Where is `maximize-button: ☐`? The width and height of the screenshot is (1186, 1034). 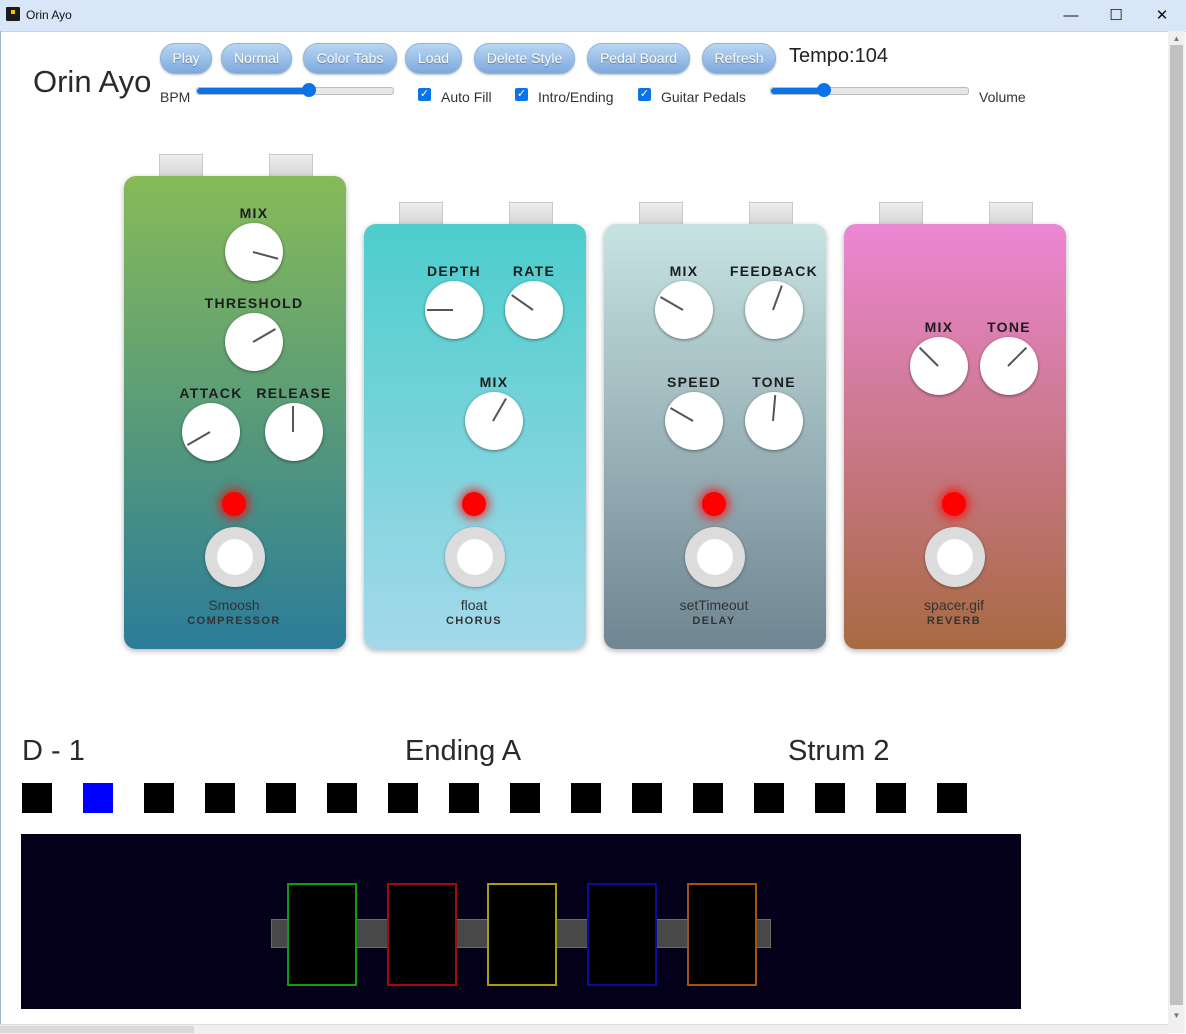 maximize-button: ☐ is located at coordinates (1116, 15).